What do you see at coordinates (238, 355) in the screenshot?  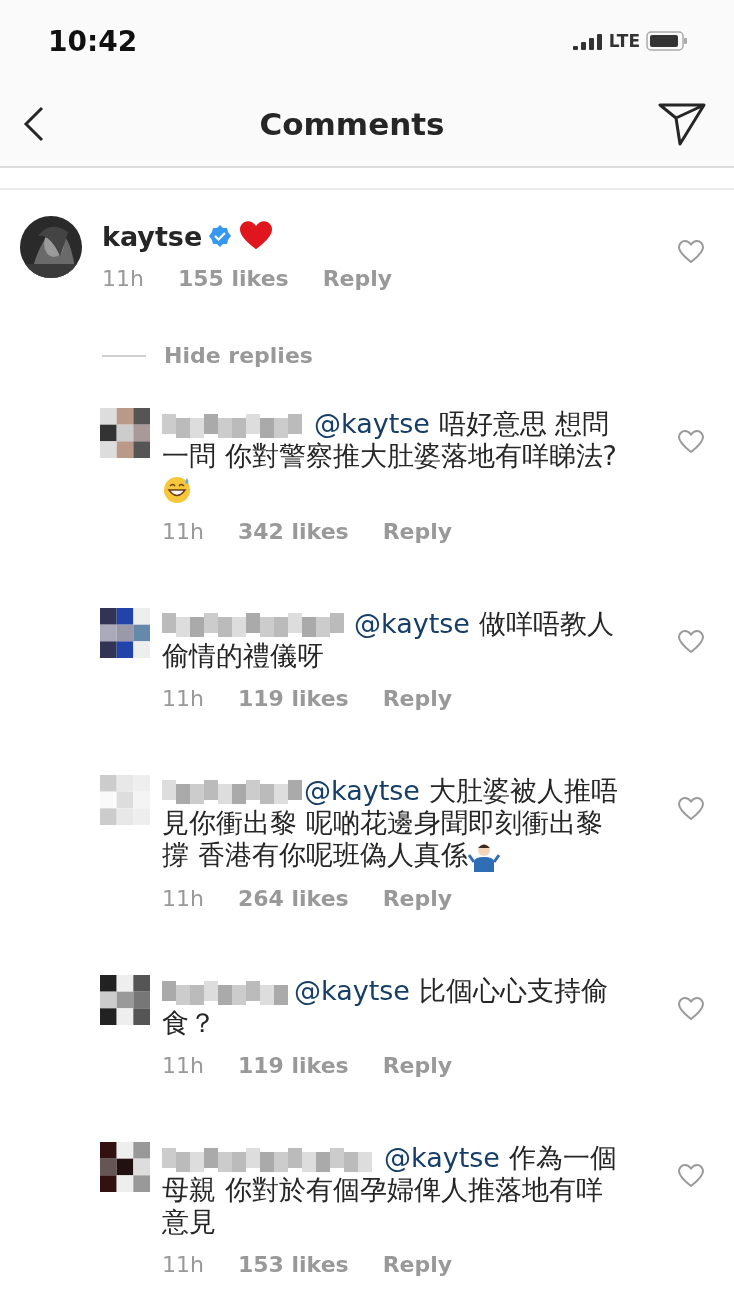 I see `hide-replies-button: Hide replies` at bounding box center [238, 355].